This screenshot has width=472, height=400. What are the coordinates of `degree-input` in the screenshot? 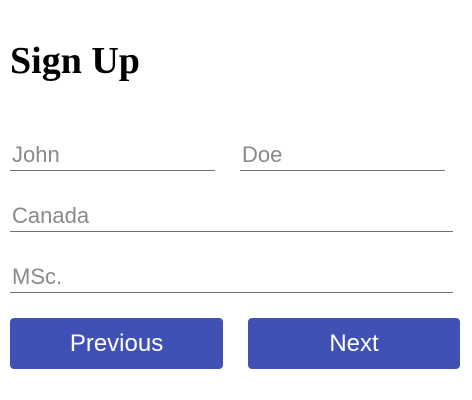 It's located at (231, 277).